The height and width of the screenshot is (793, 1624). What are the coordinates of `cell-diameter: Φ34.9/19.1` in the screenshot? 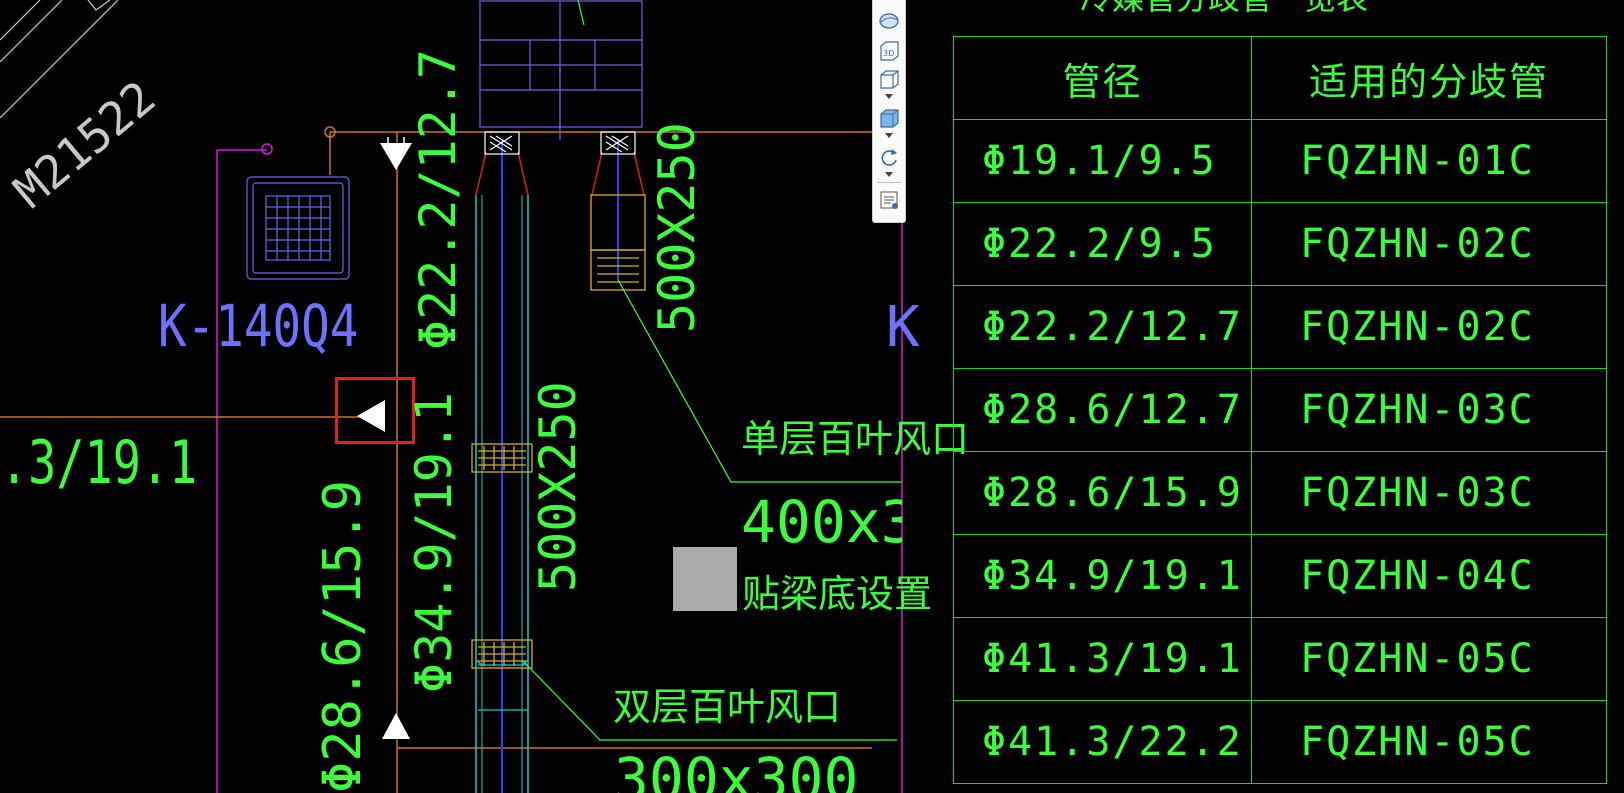 It's located at (1102, 576).